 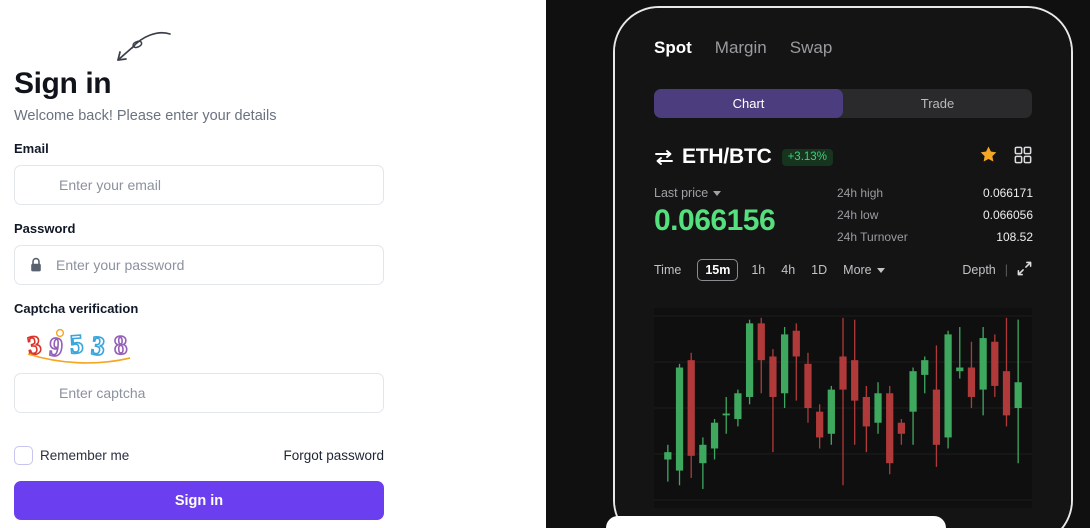 What do you see at coordinates (1007, 215) in the screenshot?
I see `stat-value: 0.066056` at bounding box center [1007, 215].